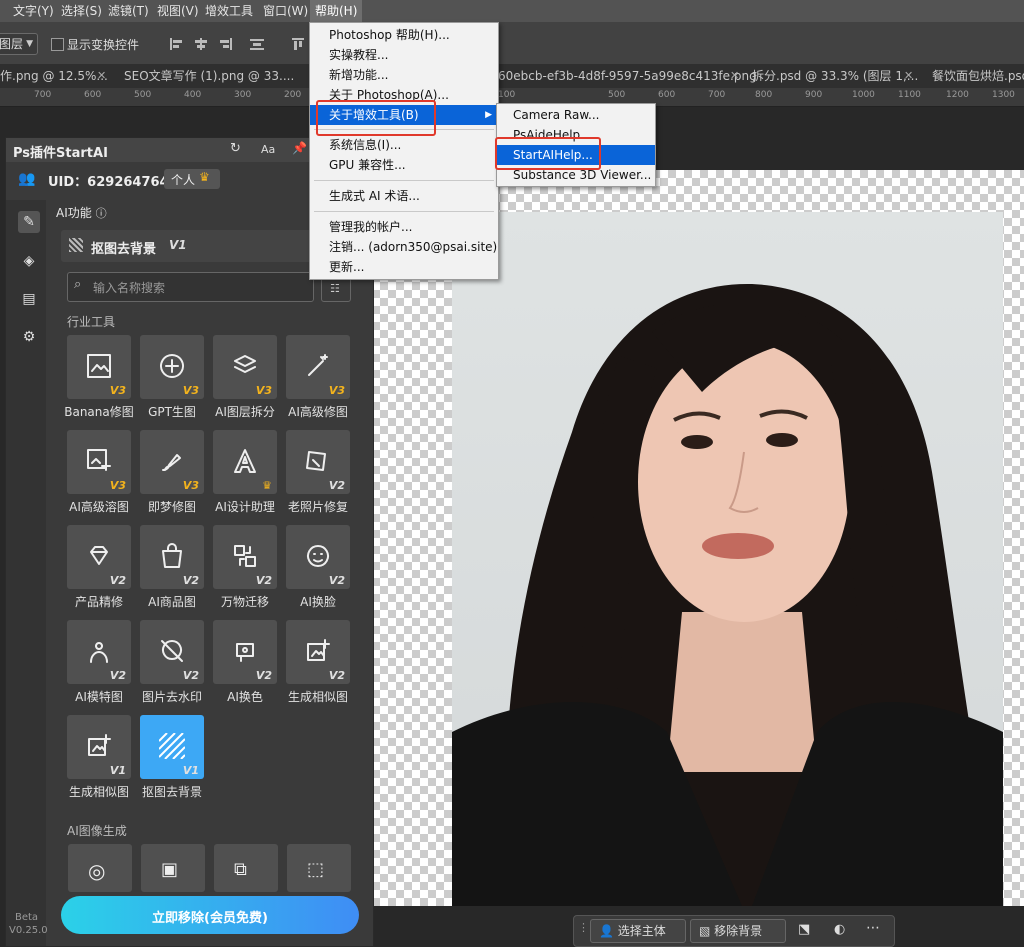  I want to click on menu-item-sign-out: 注销... (adorn350@psai.site), so click(404, 247).